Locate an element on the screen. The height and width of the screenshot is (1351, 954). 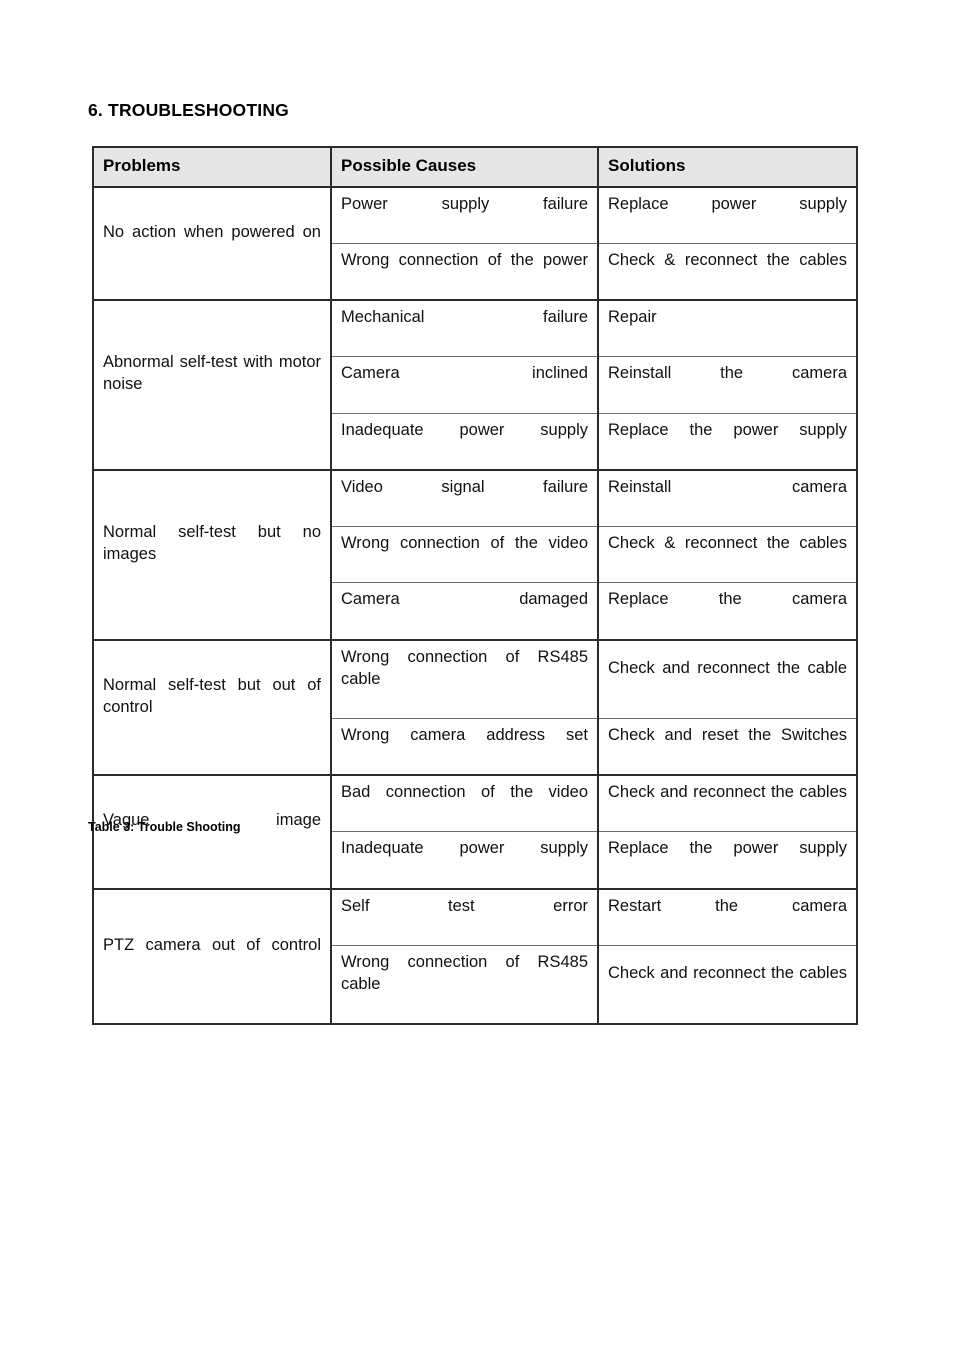
cause-text: Wrong camera address set is located at coordinates (464, 734).